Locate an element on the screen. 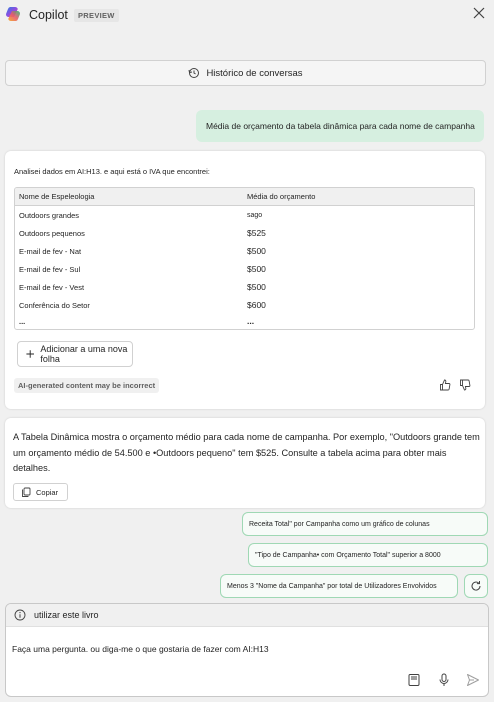  copy-icon is located at coordinates (26, 492).